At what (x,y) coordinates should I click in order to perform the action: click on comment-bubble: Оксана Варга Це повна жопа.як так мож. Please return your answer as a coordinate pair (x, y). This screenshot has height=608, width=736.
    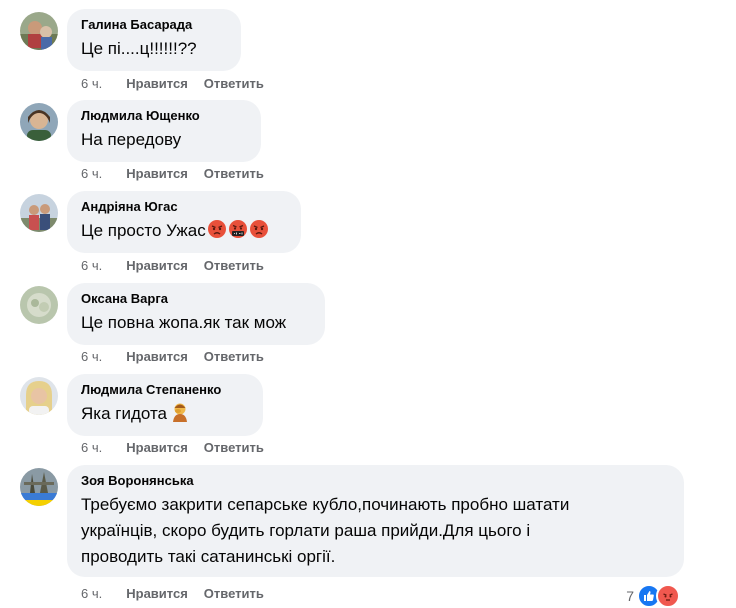
    Looking at the image, I should click on (196, 314).